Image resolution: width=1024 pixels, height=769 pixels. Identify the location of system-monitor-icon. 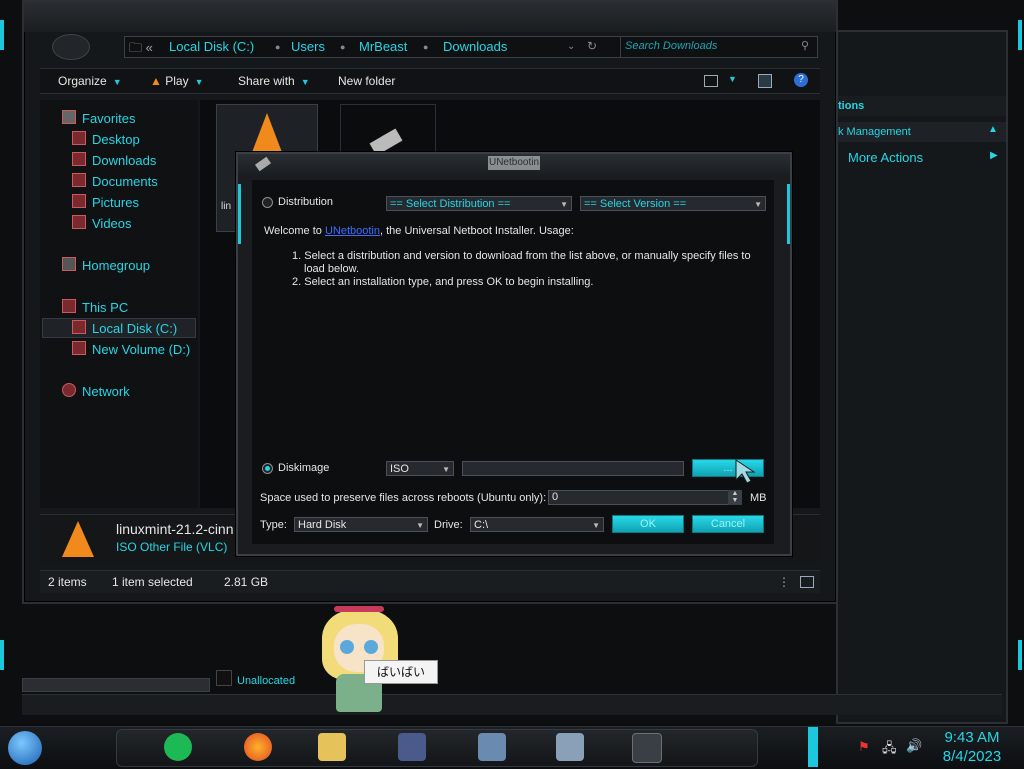
(570, 747).